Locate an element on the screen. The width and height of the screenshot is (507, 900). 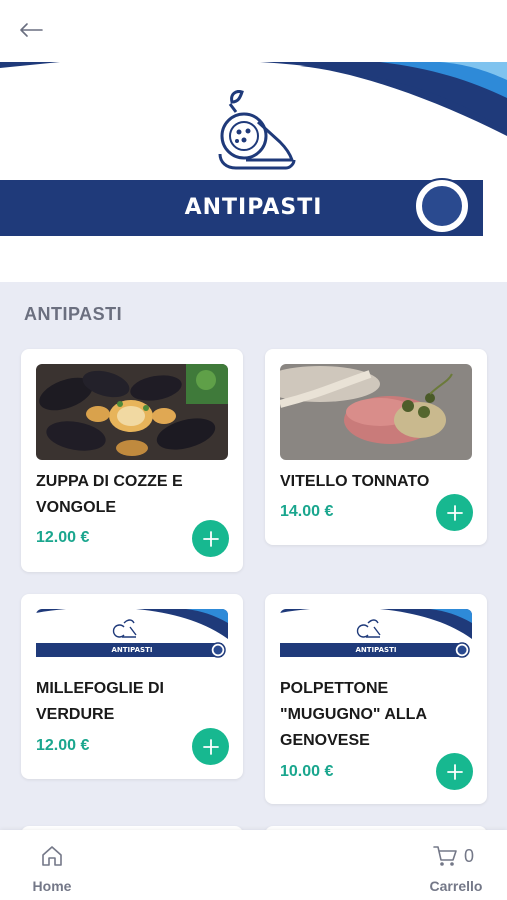
cart-count: 0 is located at coordinates (469, 856).